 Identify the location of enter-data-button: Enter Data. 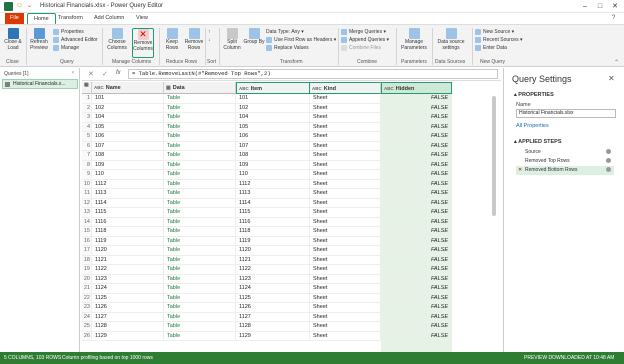
(498, 48).